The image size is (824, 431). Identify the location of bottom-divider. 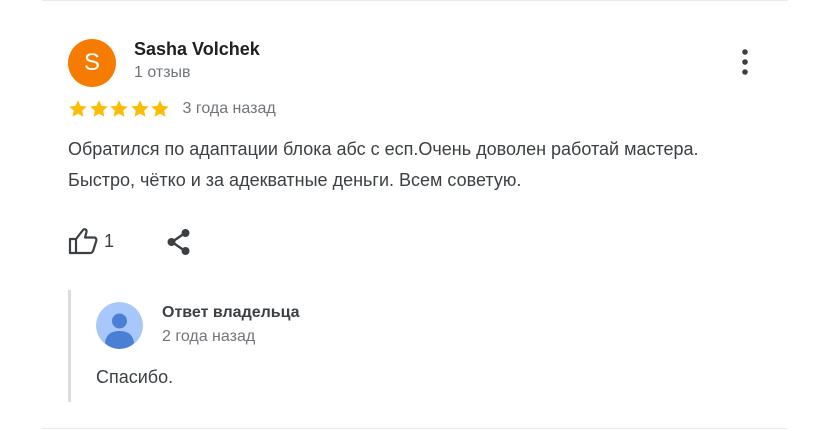
(415, 428).